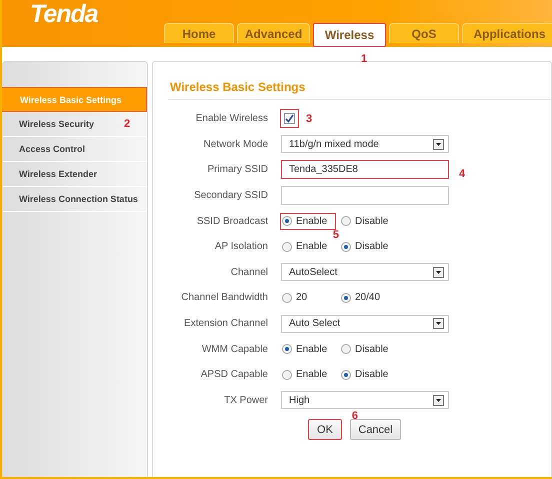 The width and height of the screenshot is (552, 479). I want to click on sidebar-item: Wireless Connection Status, so click(78, 199).